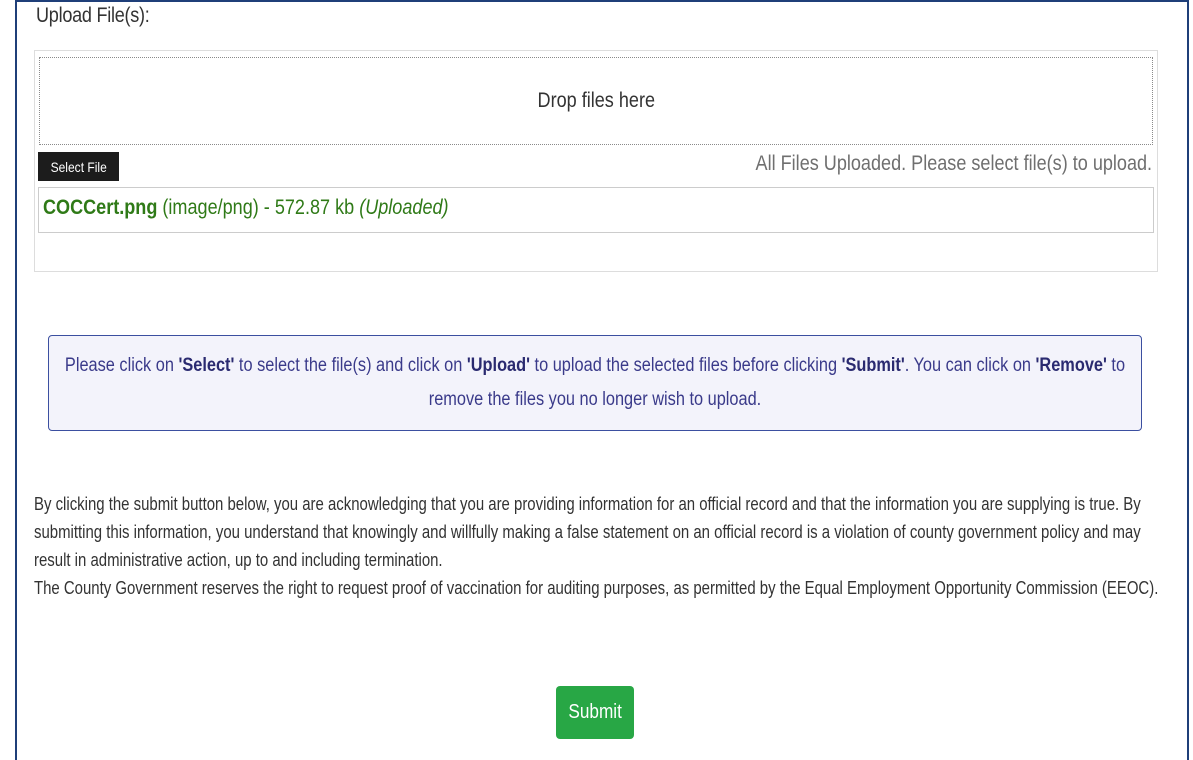  I want to click on dropzone: Drop files here, so click(596, 101).